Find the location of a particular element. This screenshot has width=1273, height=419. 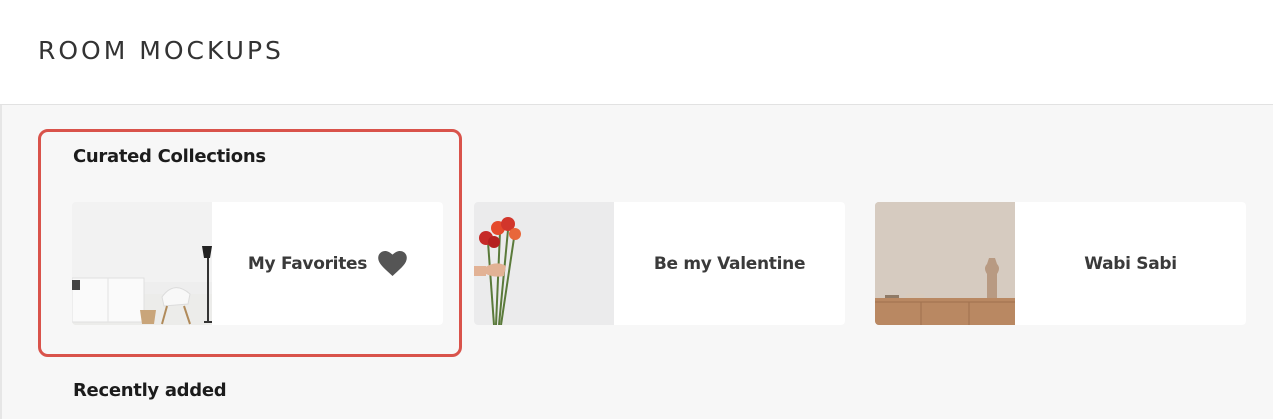

collection-card-be-my-valentine: Be my Valentine is located at coordinates (659, 263).